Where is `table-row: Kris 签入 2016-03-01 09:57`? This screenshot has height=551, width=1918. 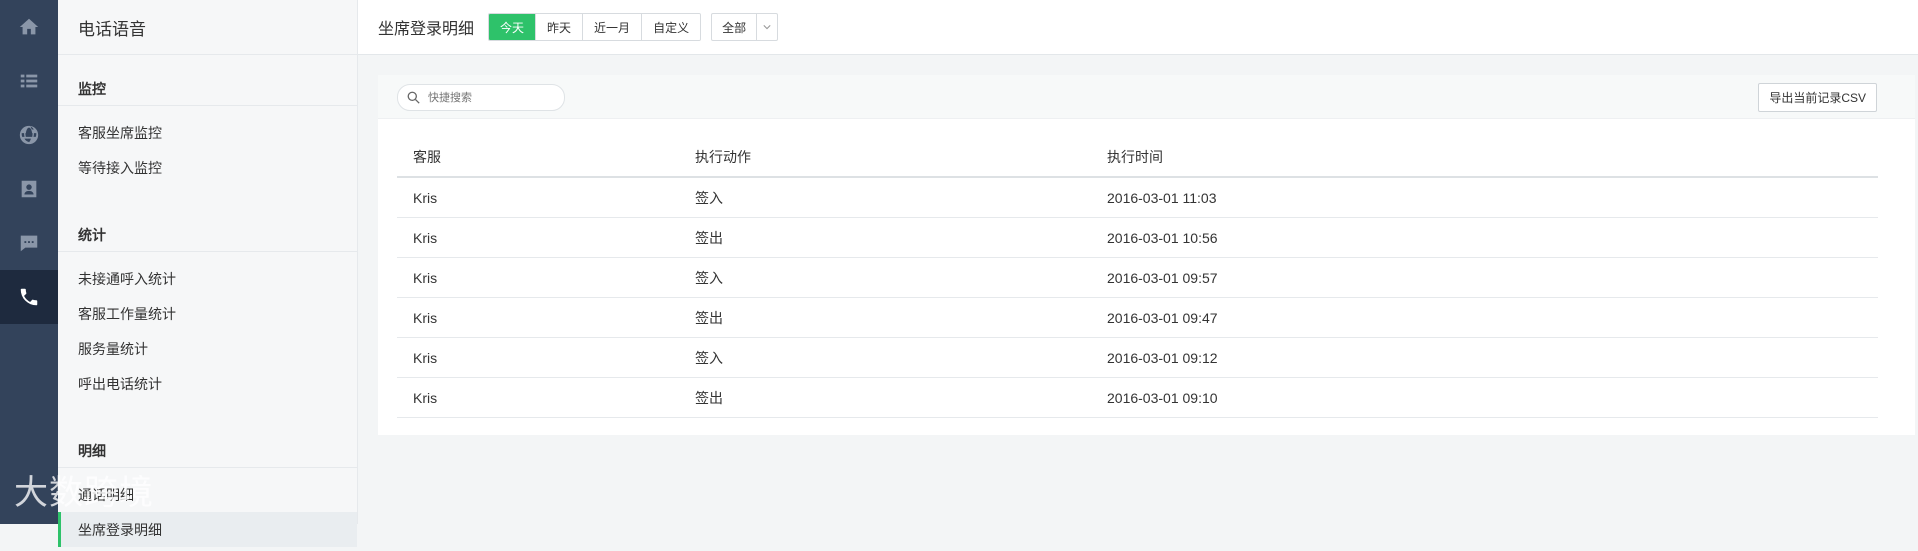
table-row: Kris 签入 2016-03-01 09:57 is located at coordinates (1137, 277).